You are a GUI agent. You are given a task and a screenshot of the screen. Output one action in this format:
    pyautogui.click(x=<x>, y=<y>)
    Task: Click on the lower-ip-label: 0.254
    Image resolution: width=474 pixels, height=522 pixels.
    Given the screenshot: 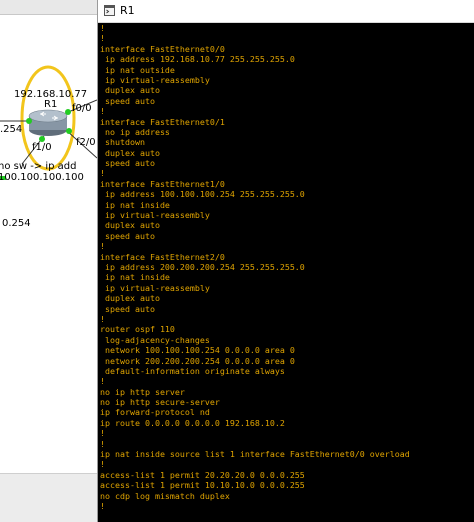 What is the action you would take?
    pyautogui.click(x=16, y=223)
    